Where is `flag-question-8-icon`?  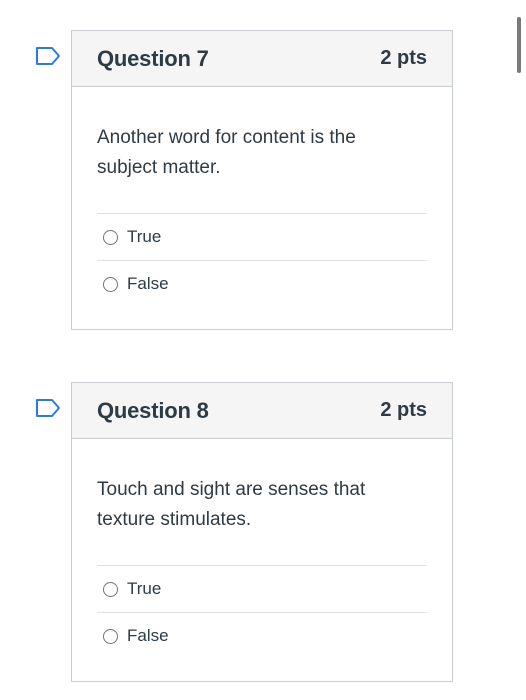
flag-question-8-icon is located at coordinates (48, 408).